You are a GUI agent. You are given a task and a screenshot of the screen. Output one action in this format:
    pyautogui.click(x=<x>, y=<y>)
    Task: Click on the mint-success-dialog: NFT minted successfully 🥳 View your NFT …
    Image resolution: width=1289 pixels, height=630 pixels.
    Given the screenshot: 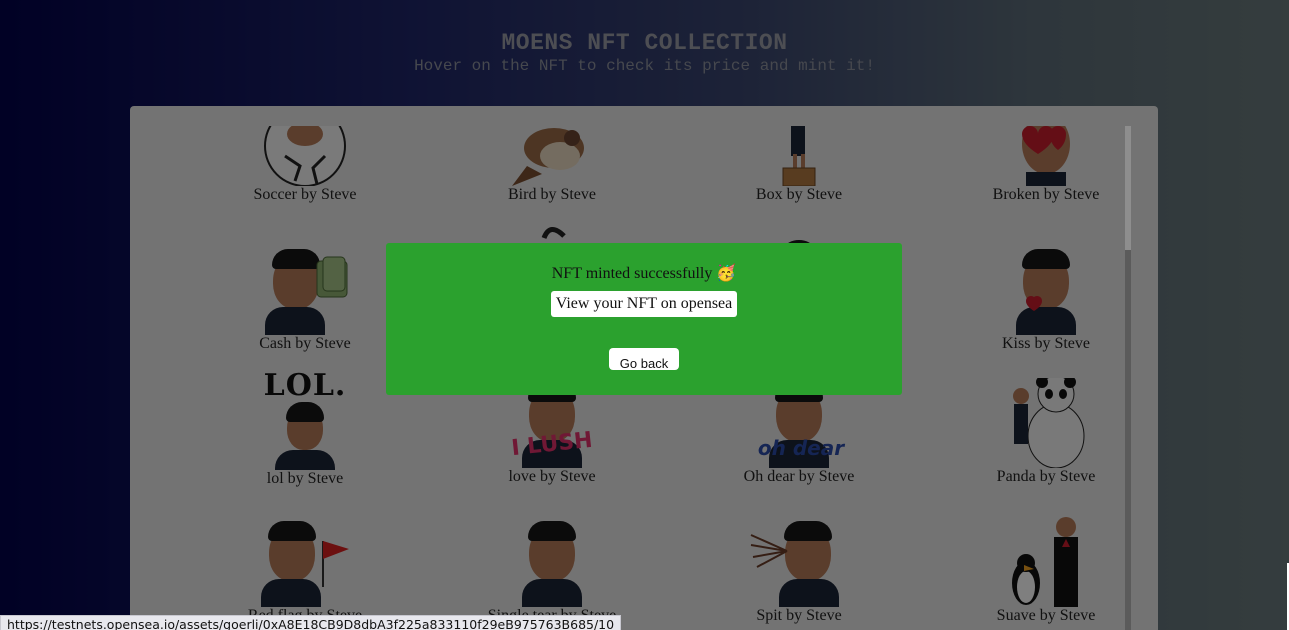 What is the action you would take?
    pyautogui.click(x=644, y=319)
    